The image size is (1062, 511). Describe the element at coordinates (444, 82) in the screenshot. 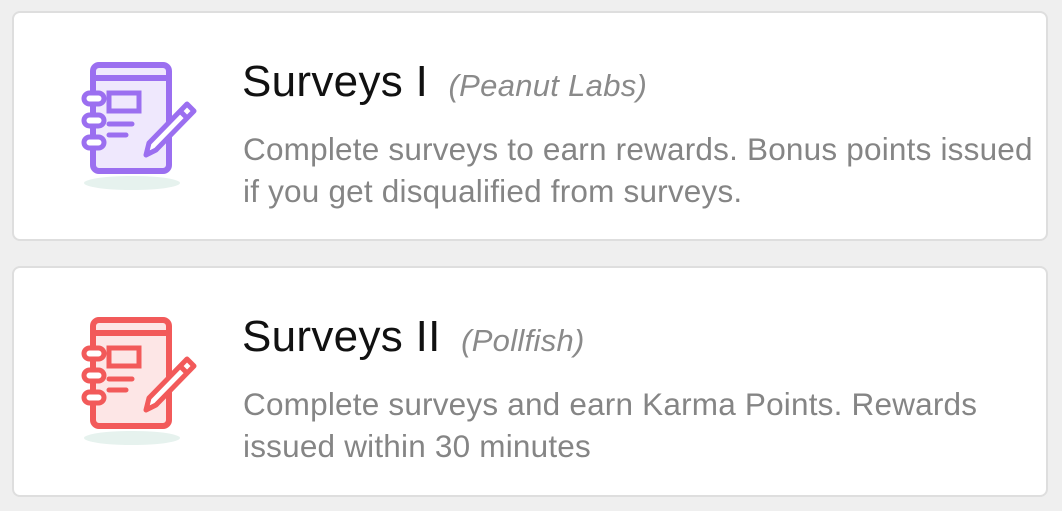

I see `offer-title-row: Surveys I (Peanut Labs)` at that location.